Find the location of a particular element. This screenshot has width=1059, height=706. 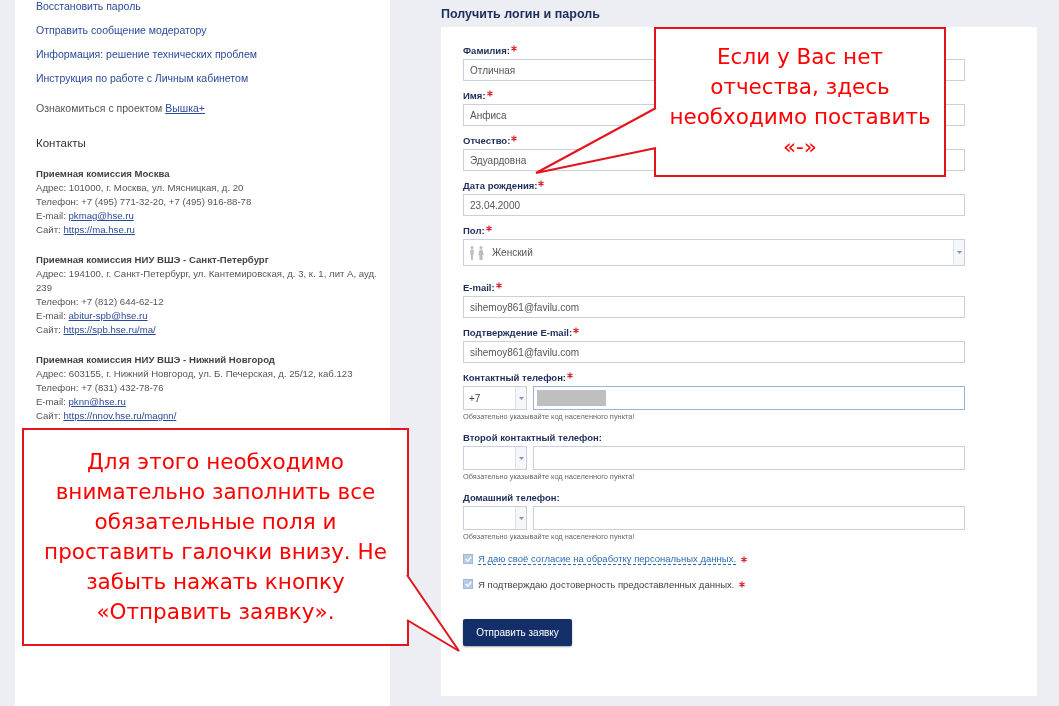

contacts-heading: Контакты is located at coordinates (61, 143).